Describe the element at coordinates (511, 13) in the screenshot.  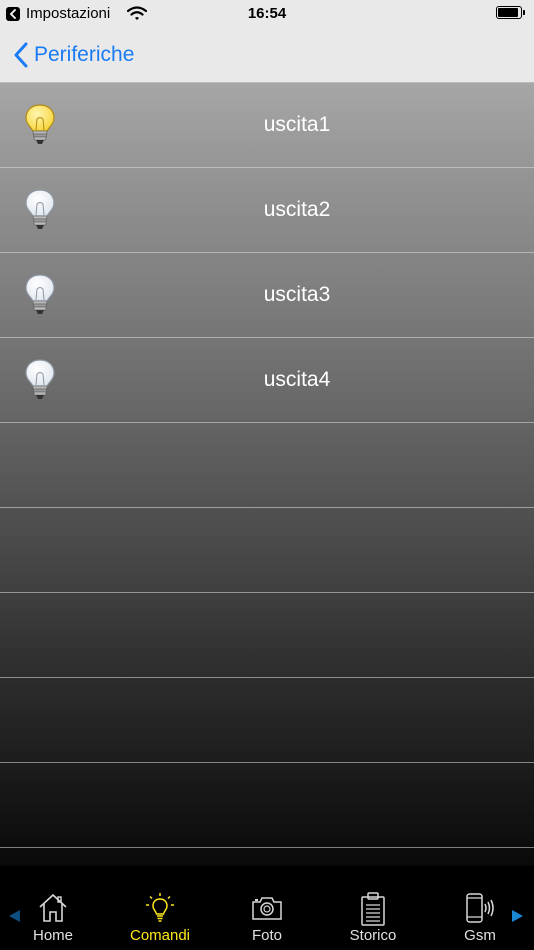
I see `battery-icon` at that location.